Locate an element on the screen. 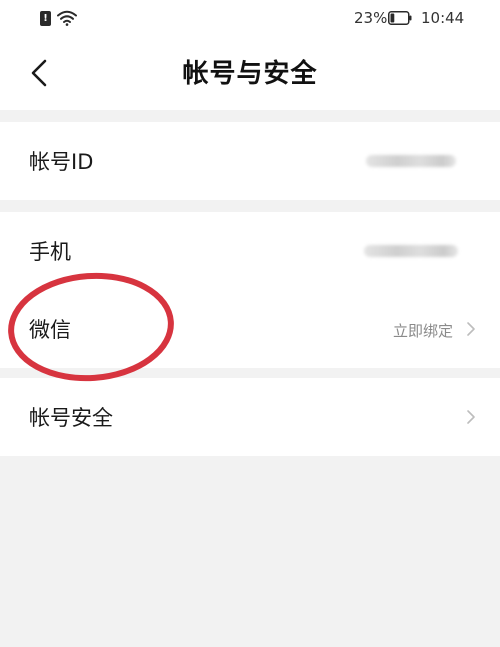 This screenshot has width=500, height=647. page-title: 帐号与安全 is located at coordinates (250, 74).